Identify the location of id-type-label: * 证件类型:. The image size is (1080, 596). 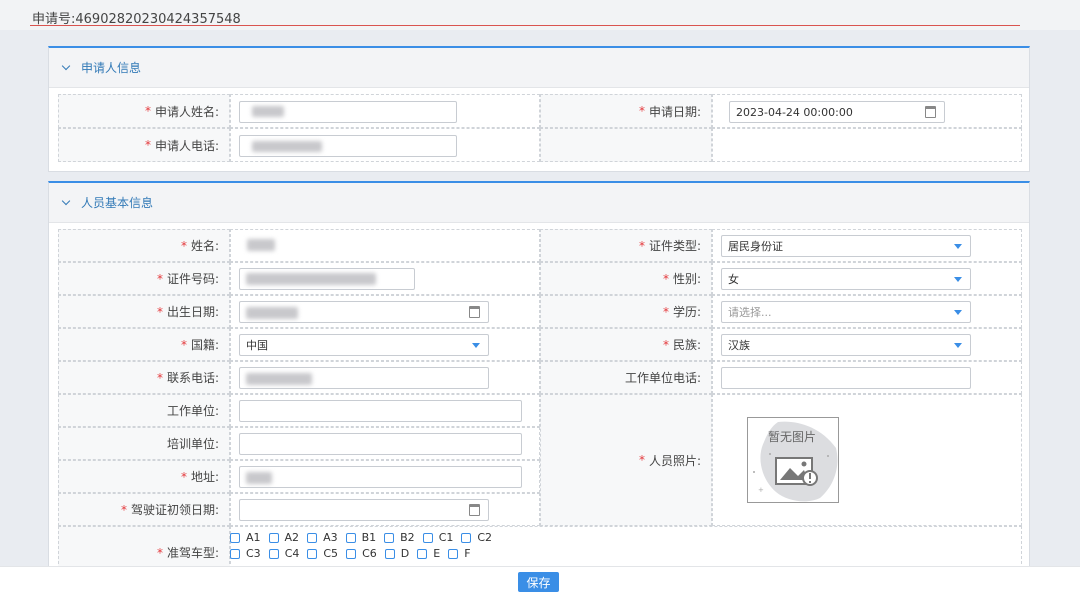
(626, 245).